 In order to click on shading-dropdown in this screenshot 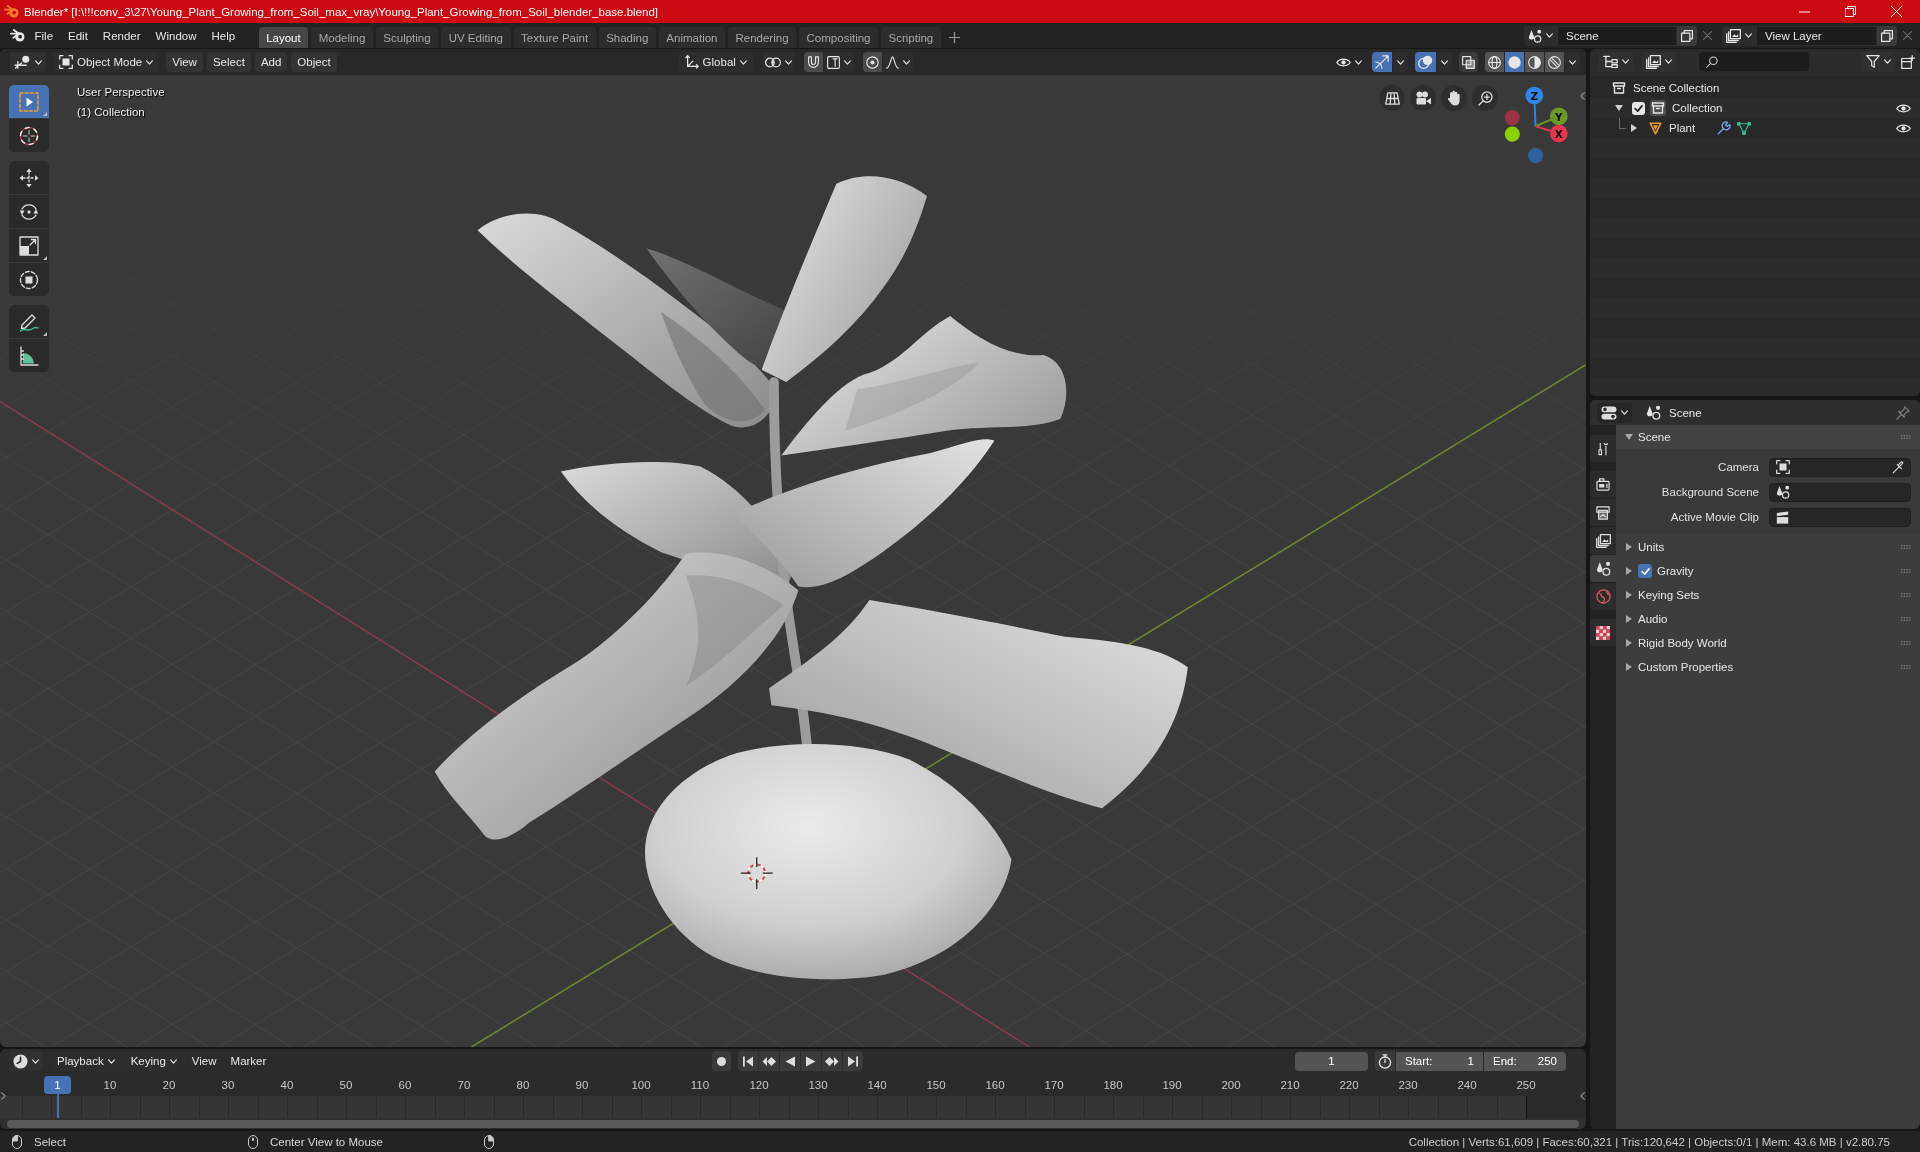, I will do `click(1572, 62)`.